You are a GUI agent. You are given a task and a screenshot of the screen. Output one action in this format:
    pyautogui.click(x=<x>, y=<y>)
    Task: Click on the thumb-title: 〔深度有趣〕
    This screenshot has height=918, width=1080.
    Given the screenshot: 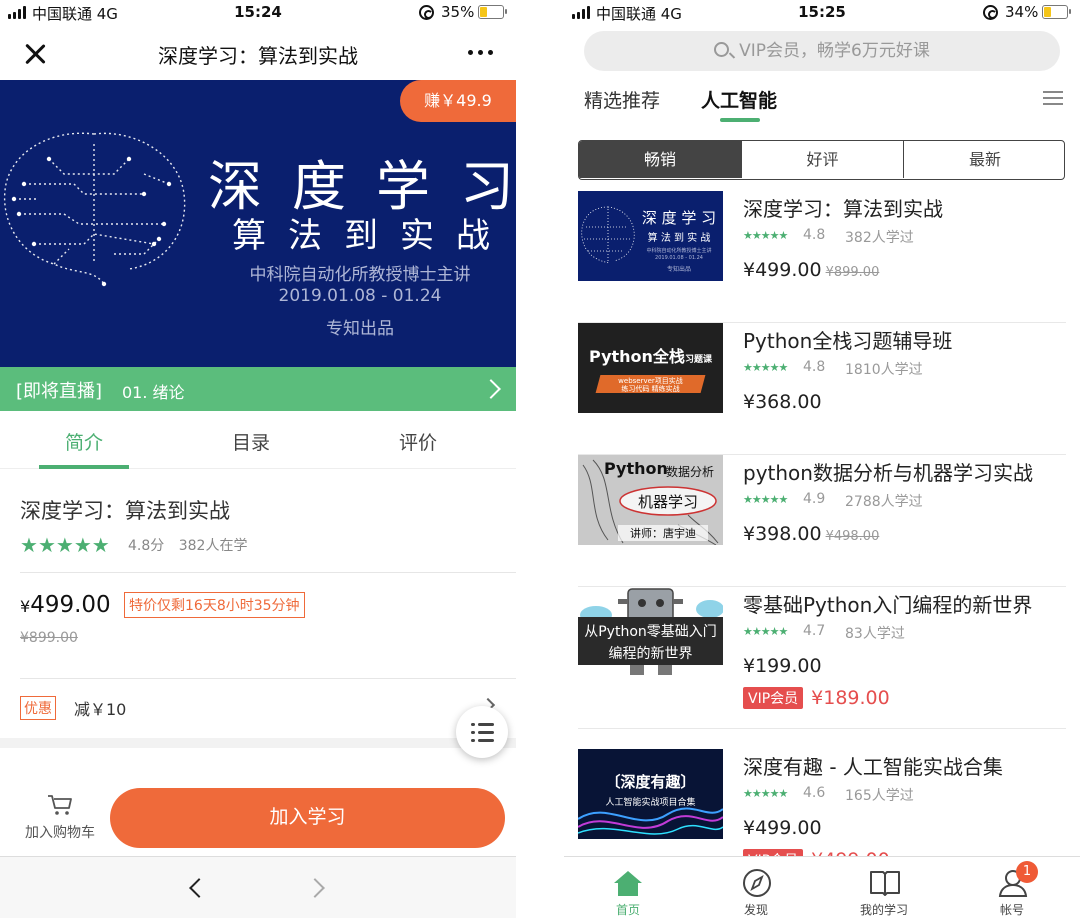 What is the action you would take?
    pyautogui.click(x=650, y=782)
    